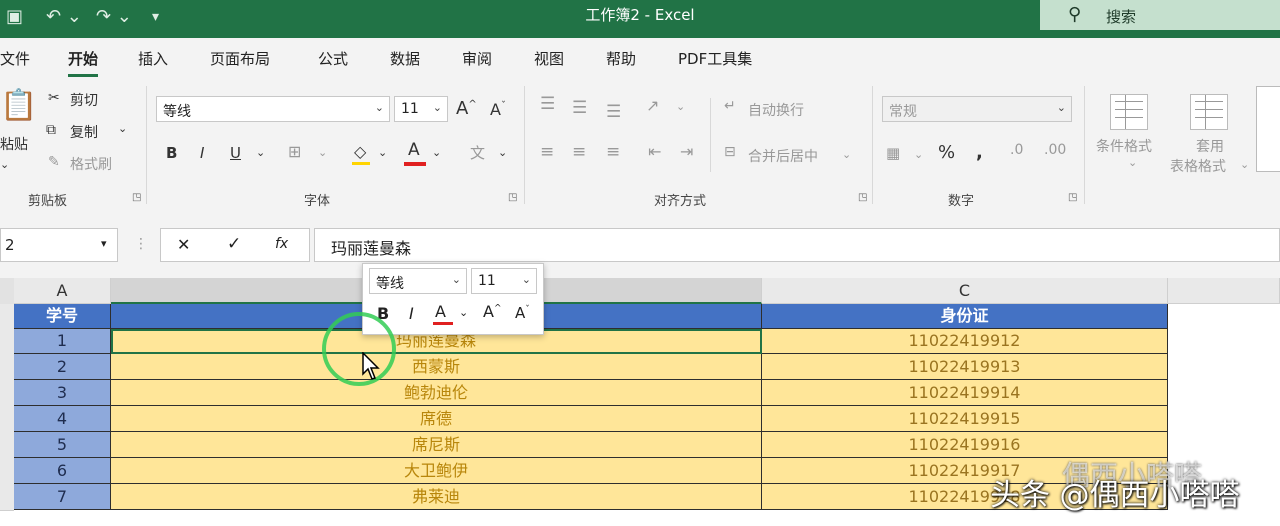 This screenshot has height=526, width=1280. Describe the element at coordinates (965, 316) in the screenshot. I see `header-cell-idcard: 身份证` at that location.